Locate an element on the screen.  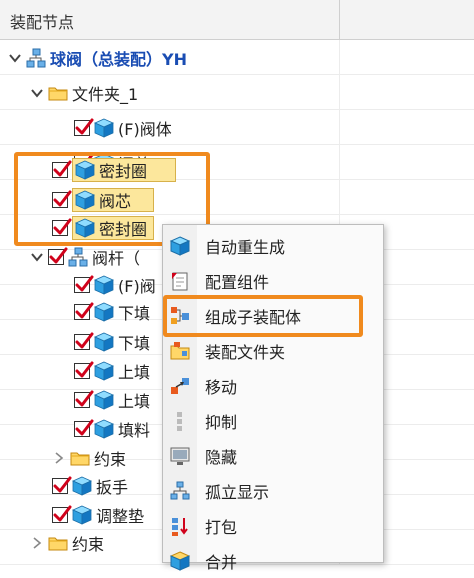
tree-node-constraint-1: 约束 is located at coordinates (89, 458).